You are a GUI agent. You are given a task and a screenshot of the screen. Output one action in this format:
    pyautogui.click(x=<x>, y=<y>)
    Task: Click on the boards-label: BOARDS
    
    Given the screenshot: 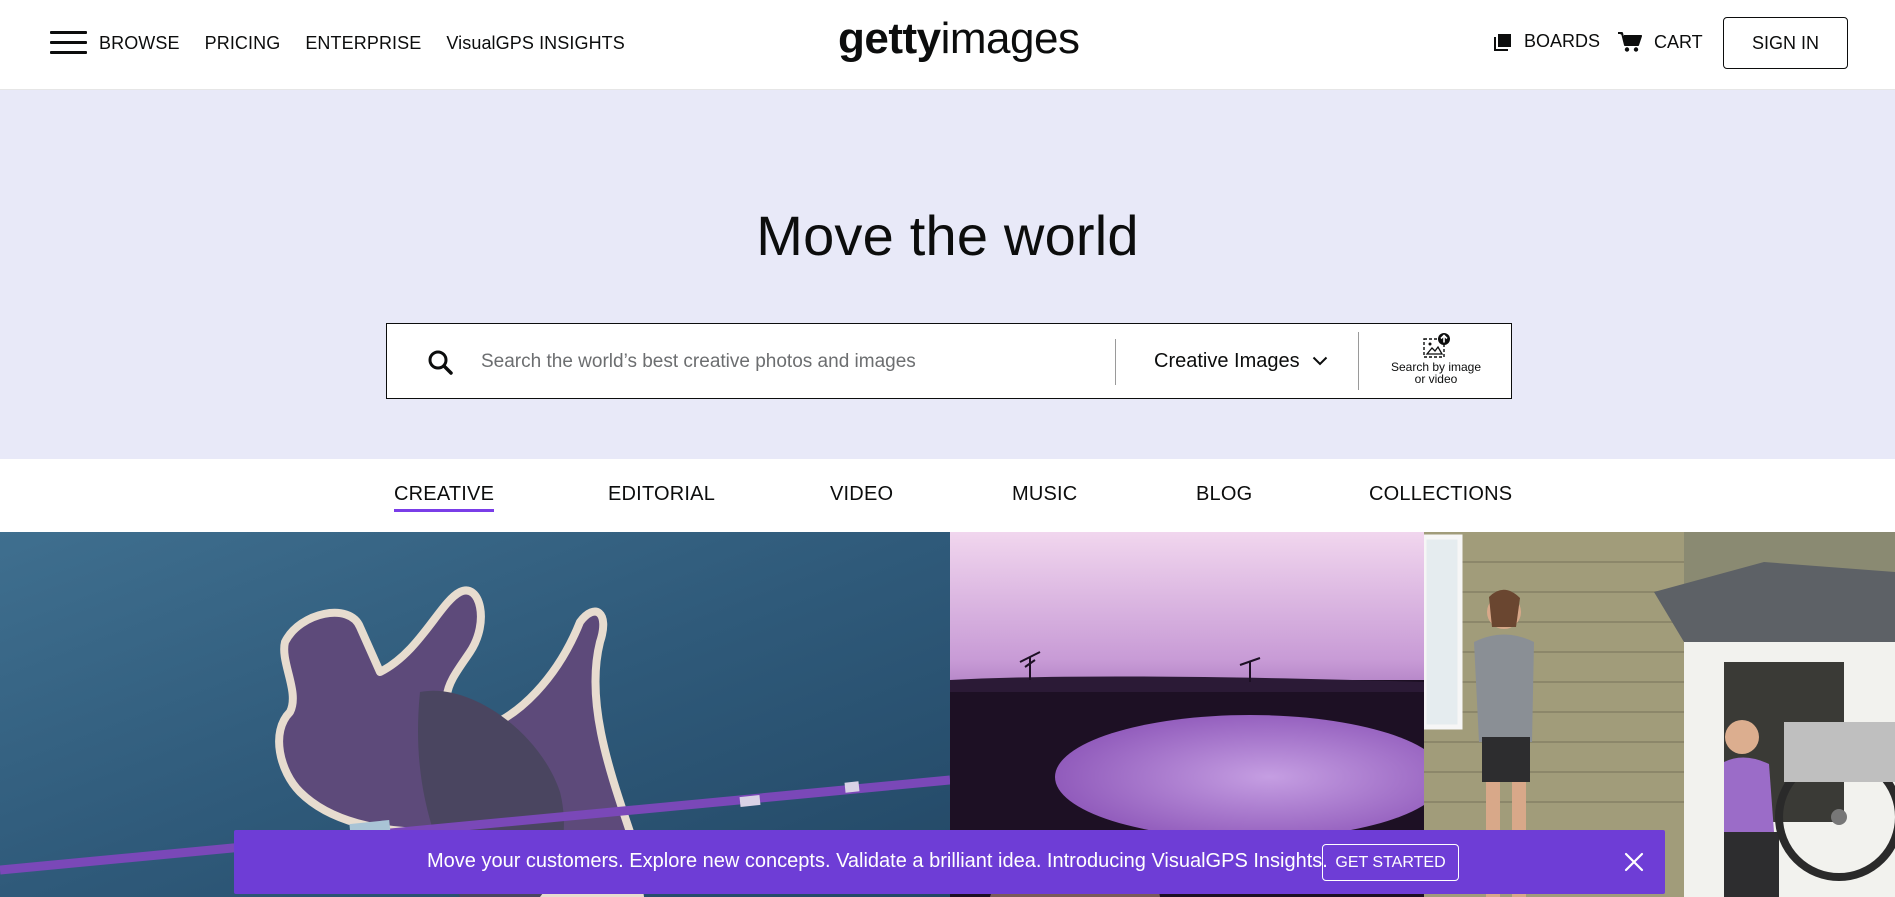 What is the action you would take?
    pyautogui.click(x=1562, y=41)
    